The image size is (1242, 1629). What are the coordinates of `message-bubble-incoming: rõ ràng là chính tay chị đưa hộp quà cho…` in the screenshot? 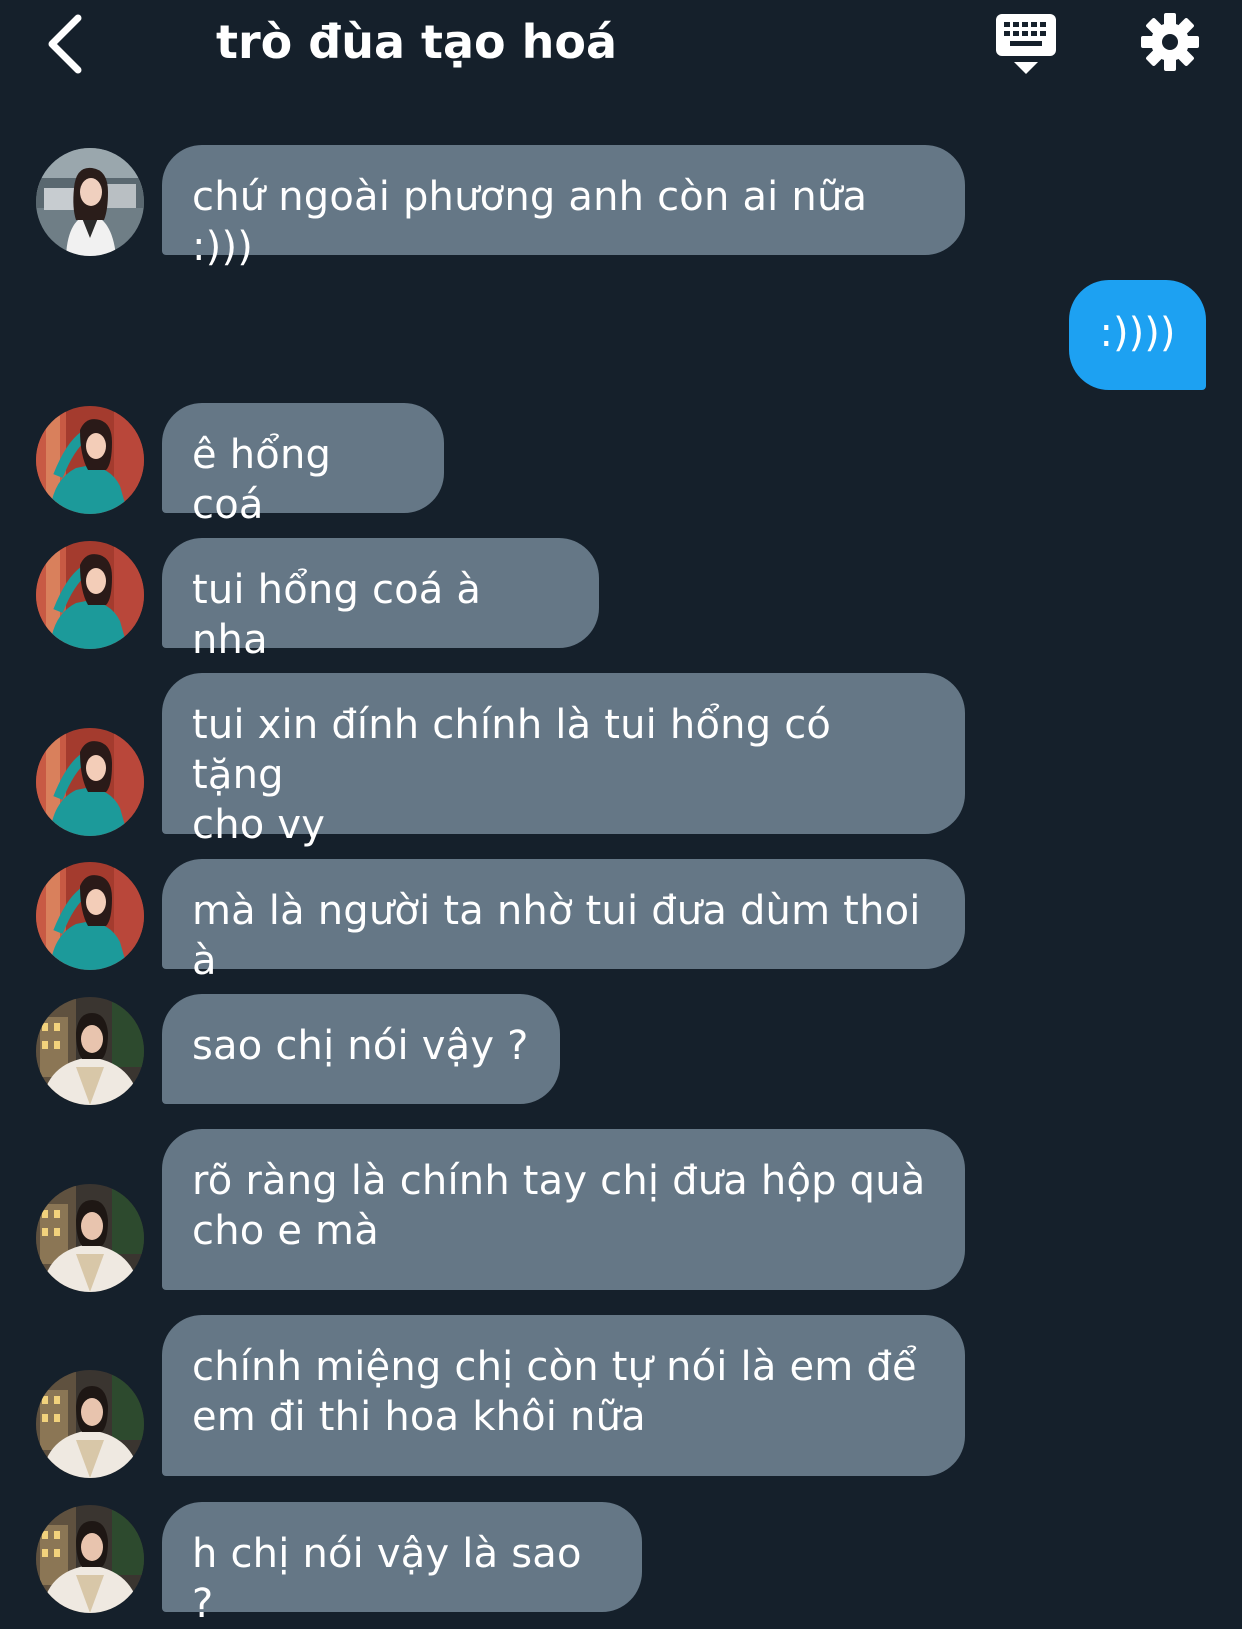 It's located at (563, 1209).